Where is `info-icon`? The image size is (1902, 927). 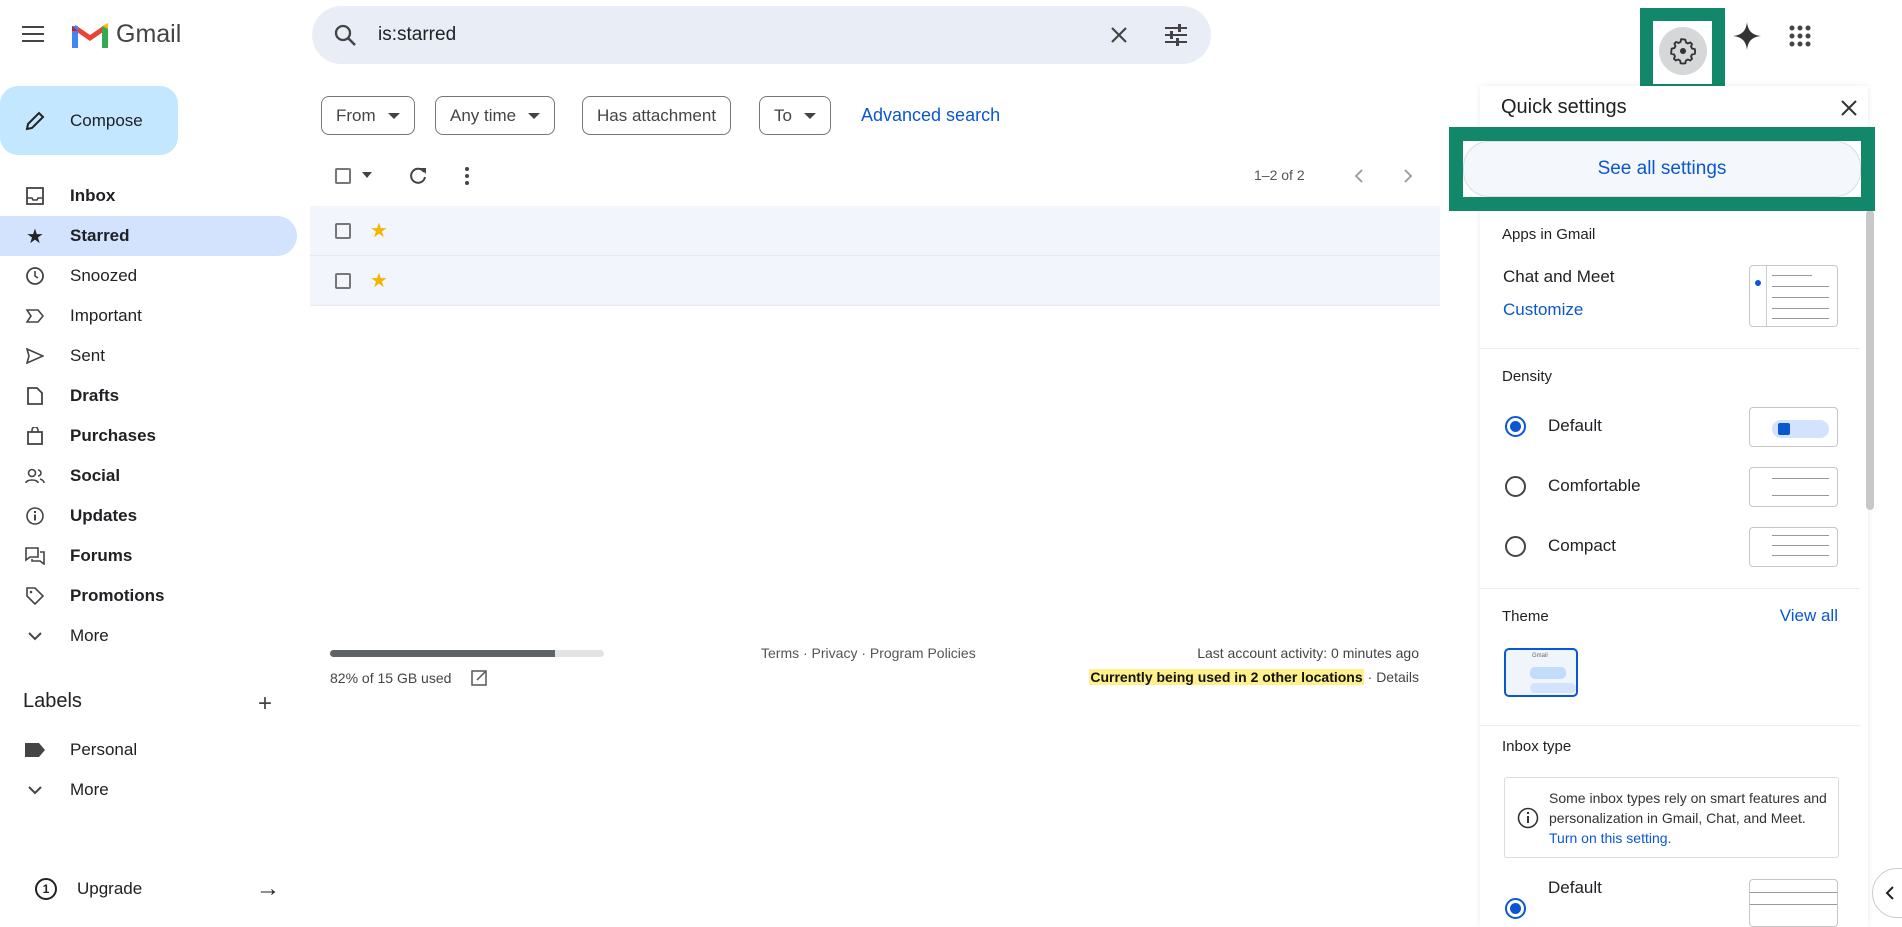
info-icon is located at coordinates (1528, 818).